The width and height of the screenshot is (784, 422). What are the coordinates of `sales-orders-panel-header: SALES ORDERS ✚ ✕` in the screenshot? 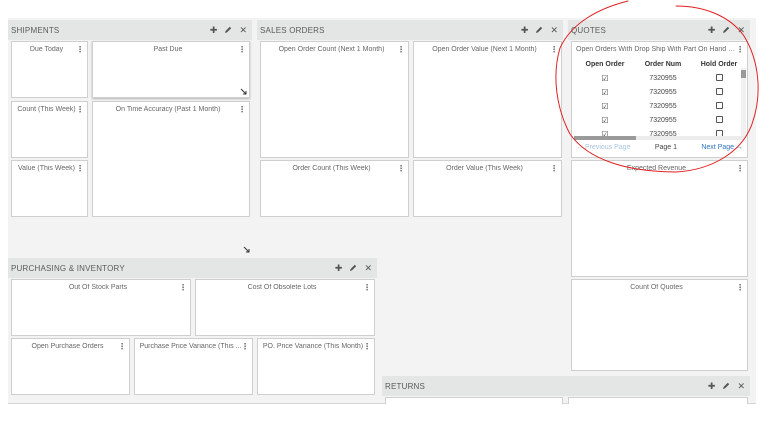 It's located at (410, 30).